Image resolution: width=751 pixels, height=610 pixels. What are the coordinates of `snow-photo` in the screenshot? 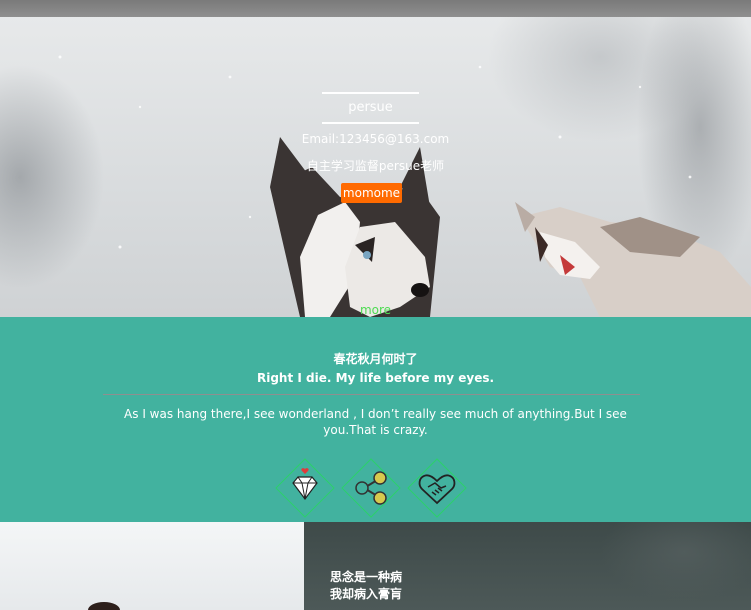 It's located at (104, 606).